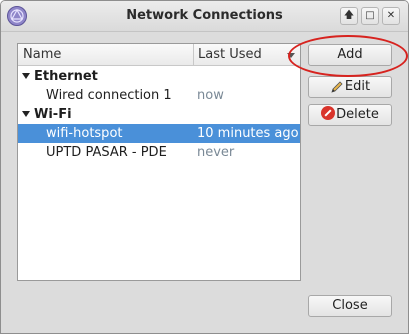 This screenshot has width=409, height=334. What do you see at coordinates (349, 16) in the screenshot?
I see `up-icon: 🡅` at bounding box center [349, 16].